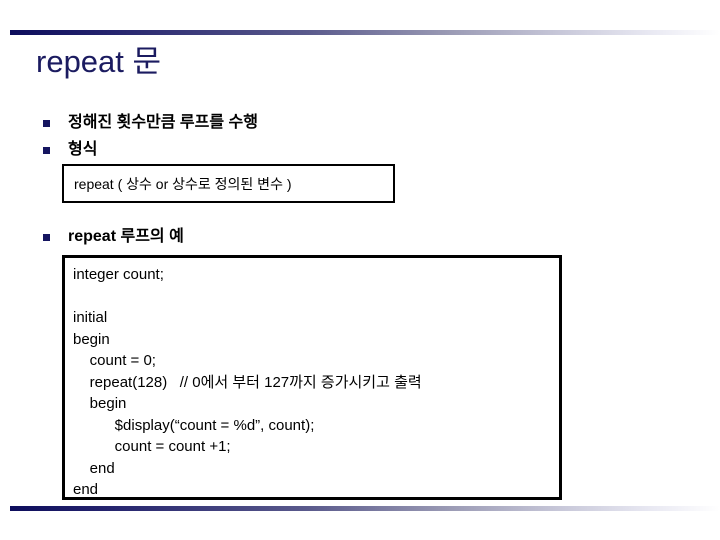 This screenshot has width=720, height=540. Describe the element at coordinates (99, 61) in the screenshot. I see `page-title: repeat 문` at that location.